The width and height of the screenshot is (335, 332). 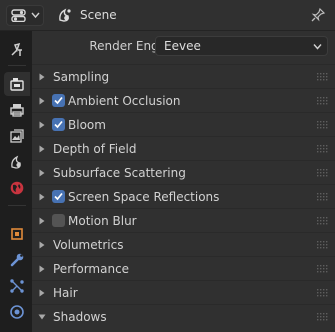 What do you see at coordinates (241, 46) in the screenshot?
I see `render-engine-dropdown: Eevee` at bounding box center [241, 46].